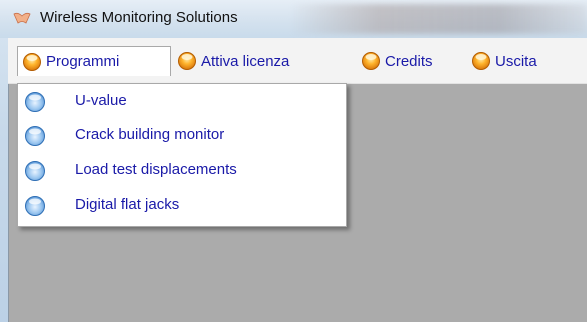 This screenshot has height=322, width=587. Describe the element at coordinates (139, 17) in the screenshot. I see `window-title: Wireless Monitoring Solutions` at that location.